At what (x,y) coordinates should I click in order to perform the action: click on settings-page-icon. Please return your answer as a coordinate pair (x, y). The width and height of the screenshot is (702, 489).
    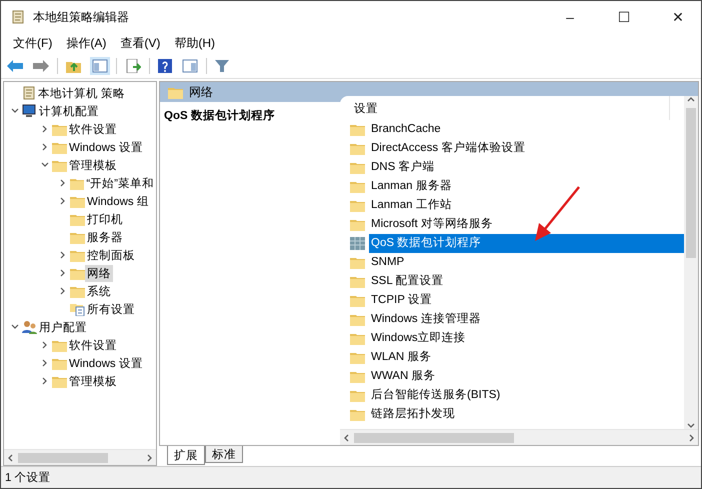
    Looking at the image, I should click on (77, 309).